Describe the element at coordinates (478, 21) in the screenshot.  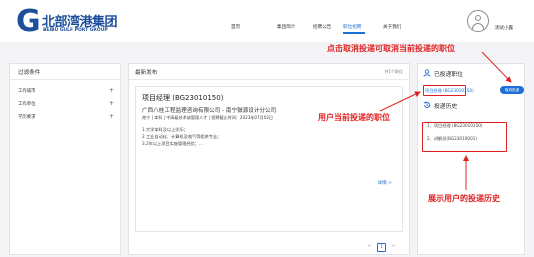
I see `user-avatar-icon` at that location.